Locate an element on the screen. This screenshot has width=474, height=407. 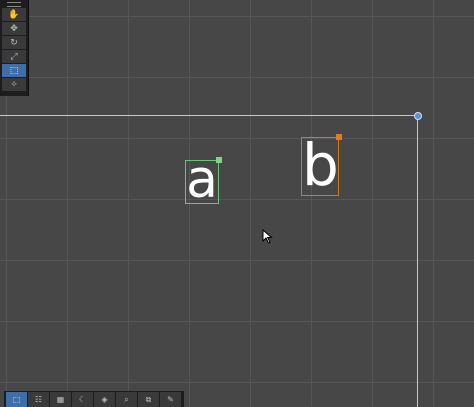
glyph-a-selection: a is located at coordinates (203, 180).